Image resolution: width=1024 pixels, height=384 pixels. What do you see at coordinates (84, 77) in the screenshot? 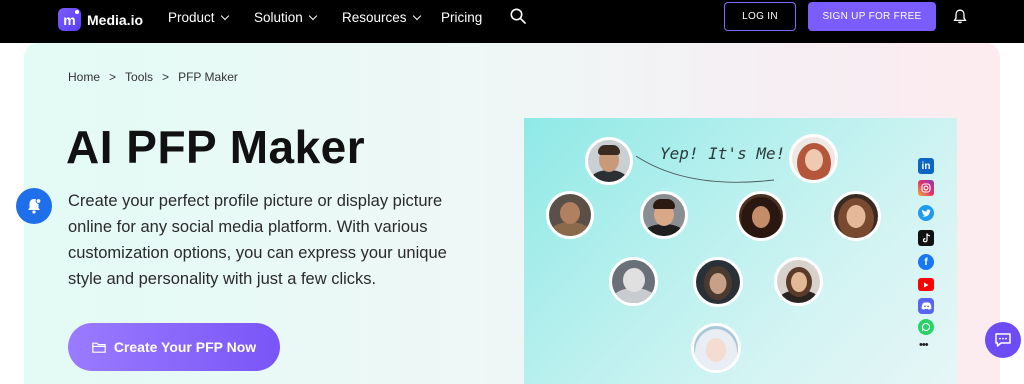
I see `breadcrumb-home: Home` at bounding box center [84, 77].